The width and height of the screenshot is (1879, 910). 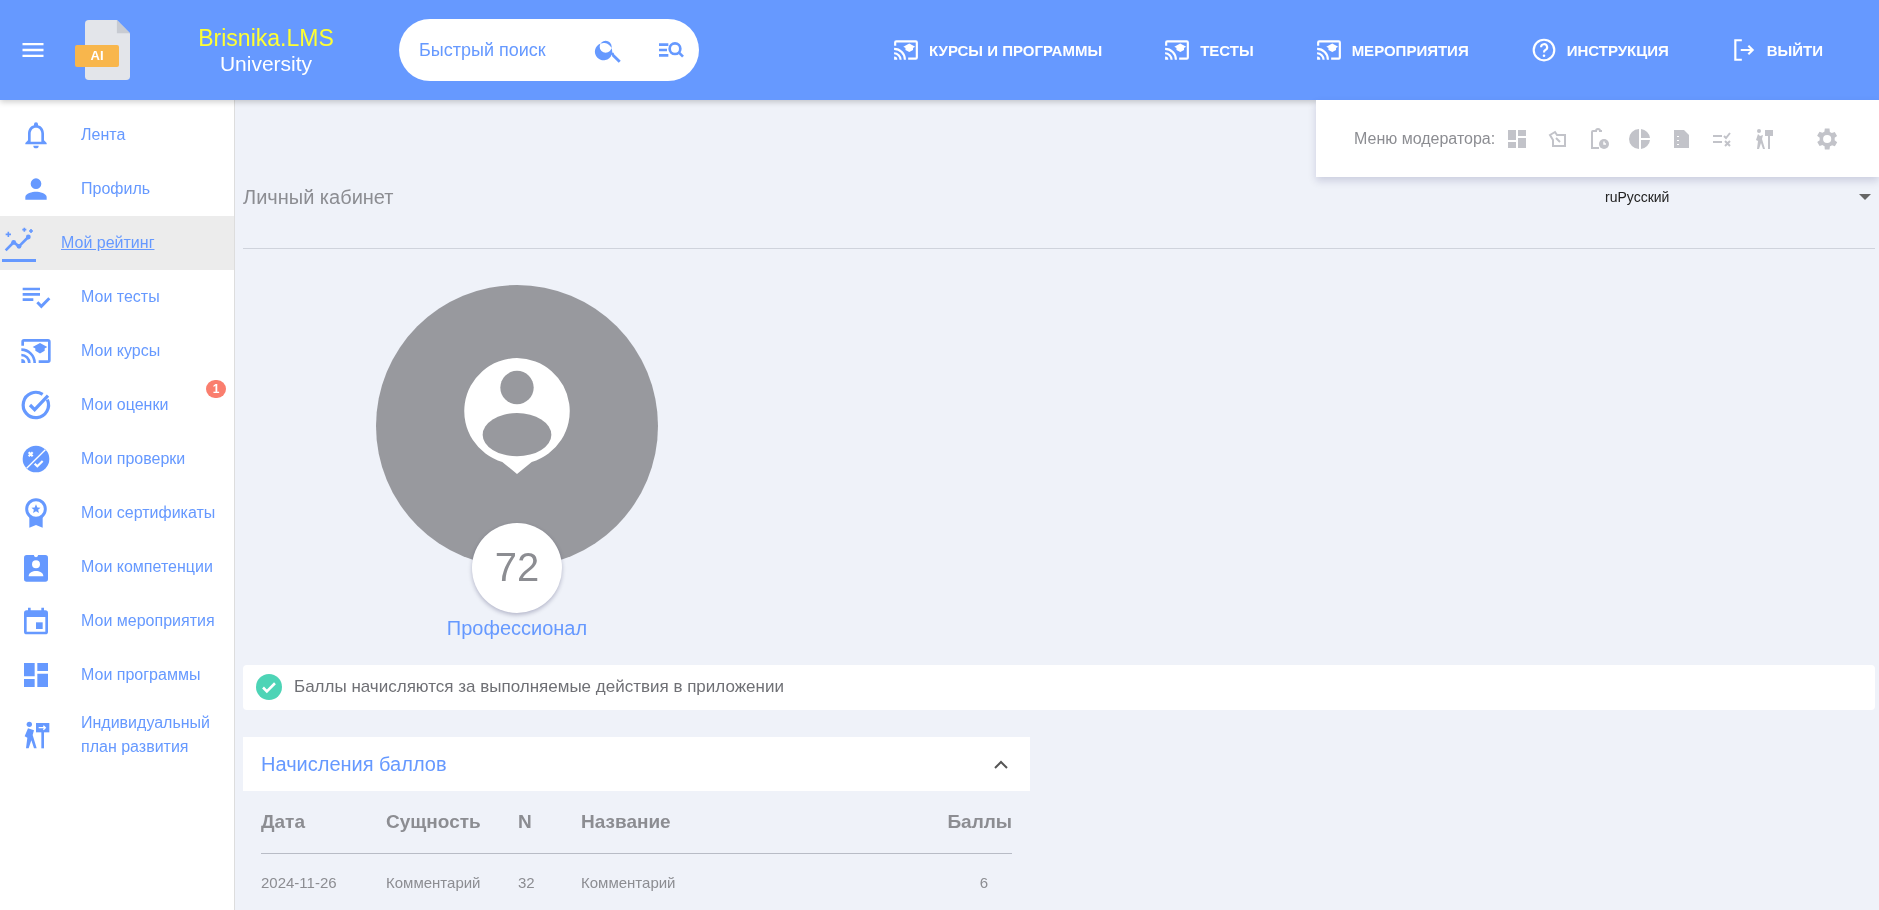 What do you see at coordinates (1392, 50) in the screenshot?
I see `nav-link: МЕРОПРИЯТИЯ` at bounding box center [1392, 50].